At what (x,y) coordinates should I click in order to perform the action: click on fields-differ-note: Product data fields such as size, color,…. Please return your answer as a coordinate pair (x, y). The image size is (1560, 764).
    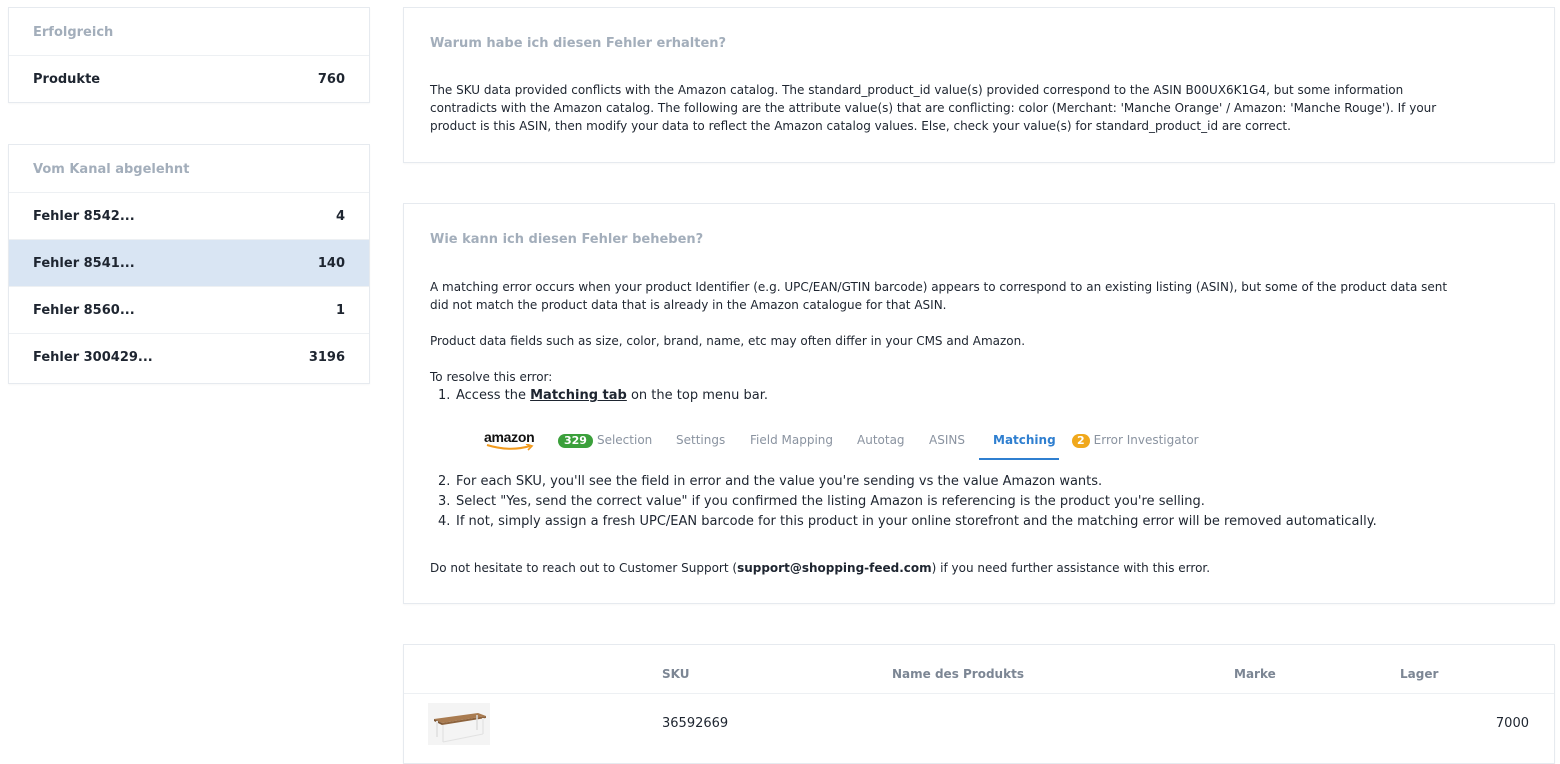
    Looking at the image, I should click on (728, 341).